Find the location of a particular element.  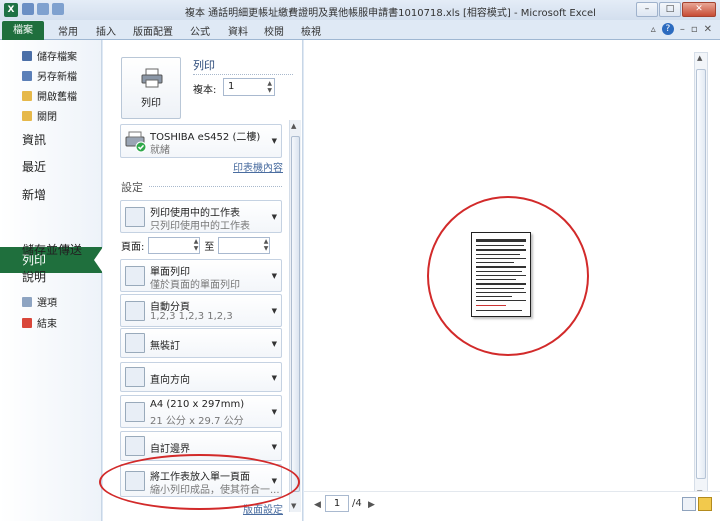

copies-label: 複本: is located at coordinates (205, 90).